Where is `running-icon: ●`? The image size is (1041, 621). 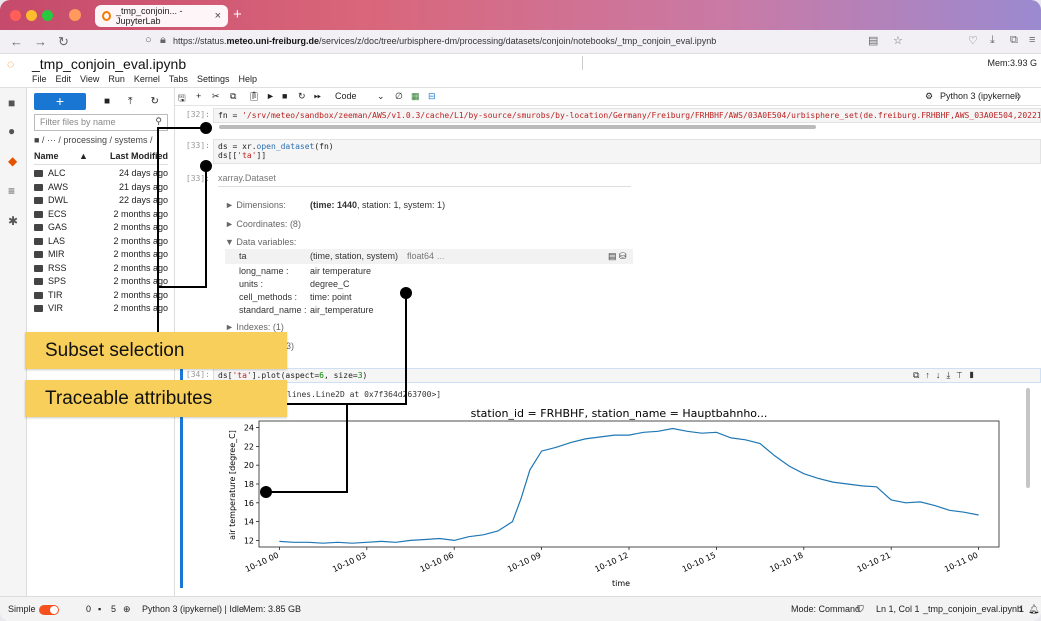 running-icon: ● is located at coordinates (11, 131).